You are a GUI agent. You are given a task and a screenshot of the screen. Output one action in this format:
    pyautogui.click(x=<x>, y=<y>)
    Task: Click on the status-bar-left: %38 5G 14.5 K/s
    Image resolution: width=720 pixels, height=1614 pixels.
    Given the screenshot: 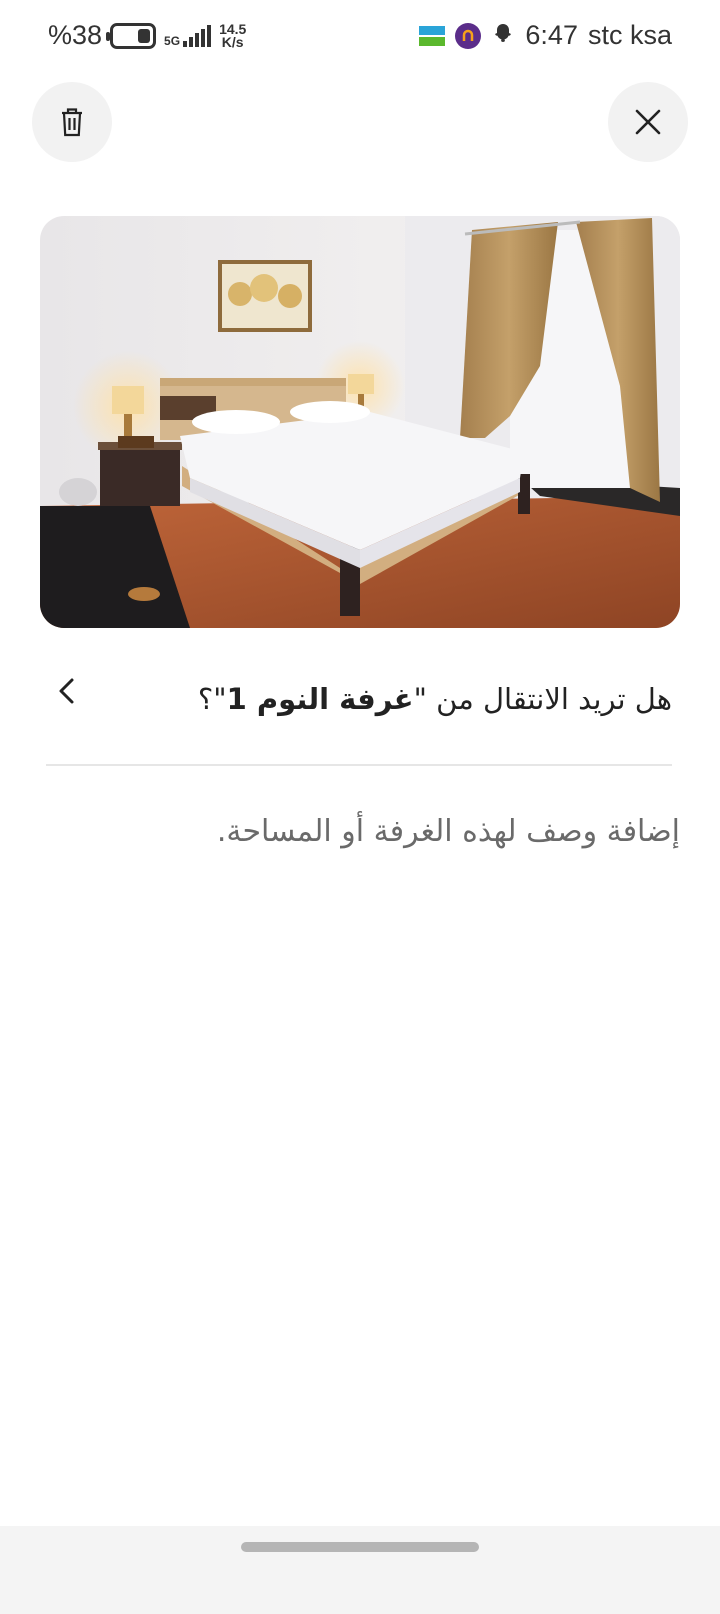 What is the action you would take?
    pyautogui.click(x=147, y=35)
    